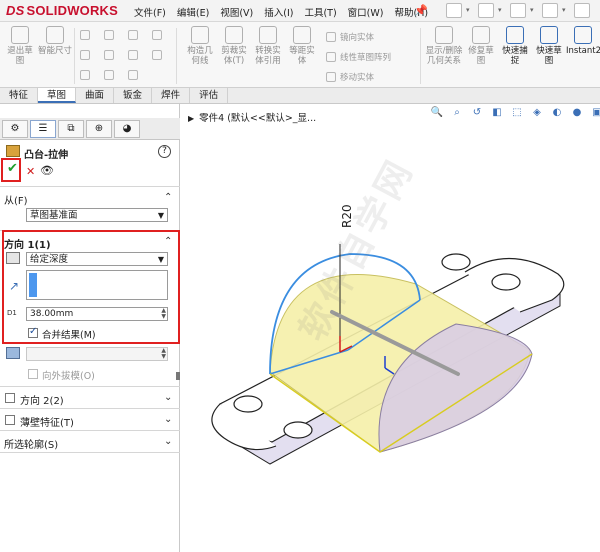 The width and height of the screenshot is (600, 552). I want to click on display-manager-tab-icon: ◕, so click(127, 129).